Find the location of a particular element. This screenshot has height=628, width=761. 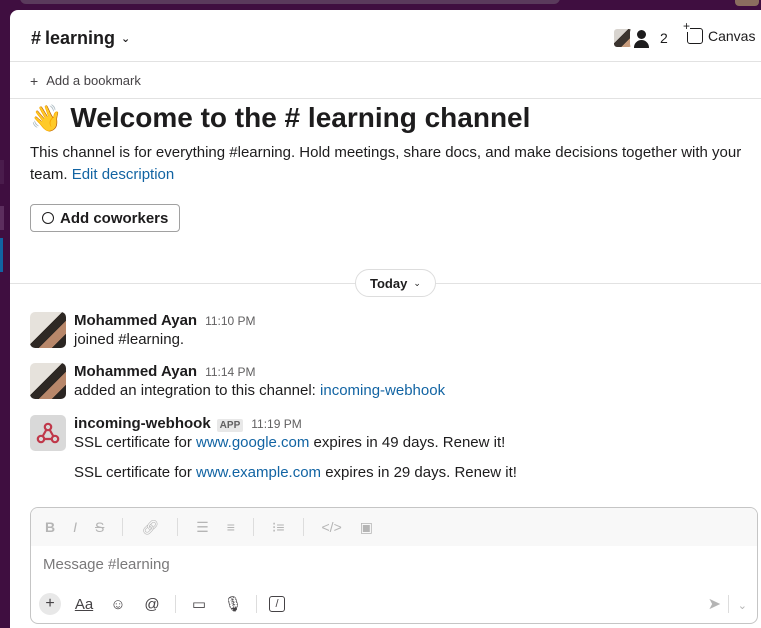

video-icon: ▭ is located at coordinates (199, 604).